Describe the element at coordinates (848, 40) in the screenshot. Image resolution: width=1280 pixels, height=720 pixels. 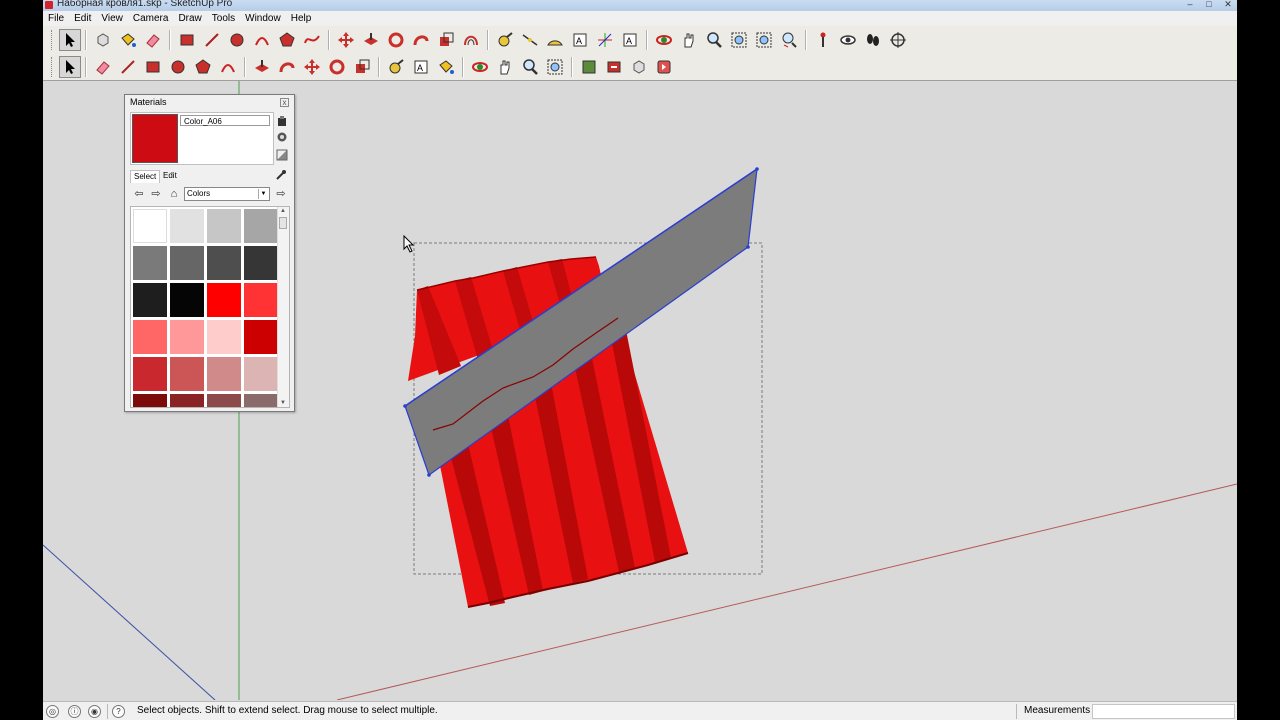
I see `look-around-button` at that location.